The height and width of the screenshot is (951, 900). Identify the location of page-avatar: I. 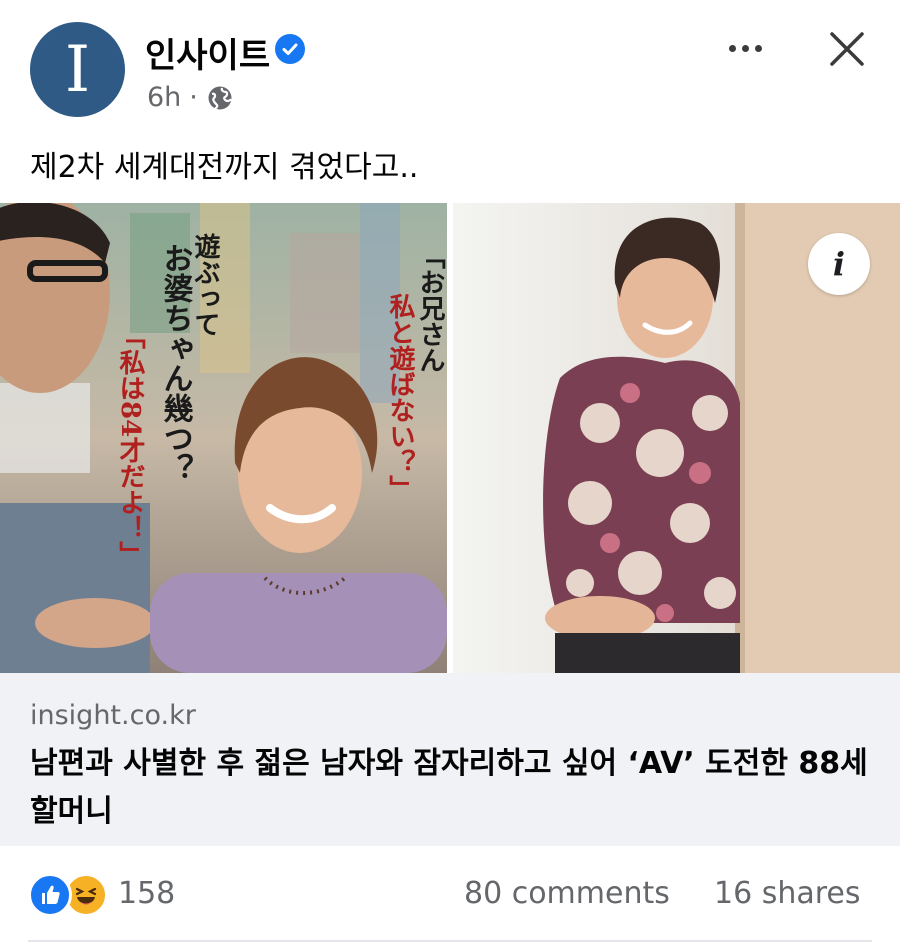
(77, 69).